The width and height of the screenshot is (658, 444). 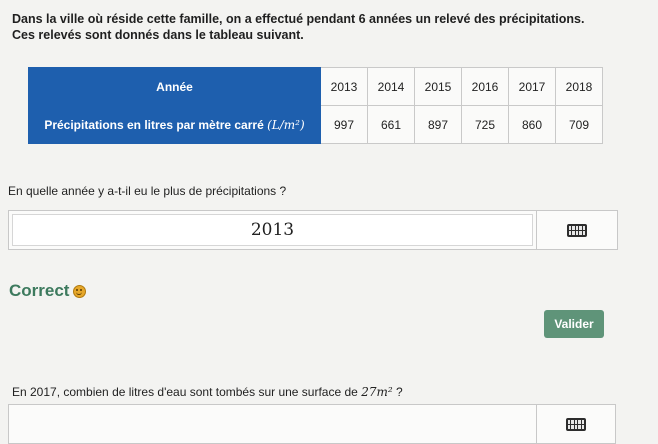 I want to click on feedback-label: Correct, so click(x=39, y=290).